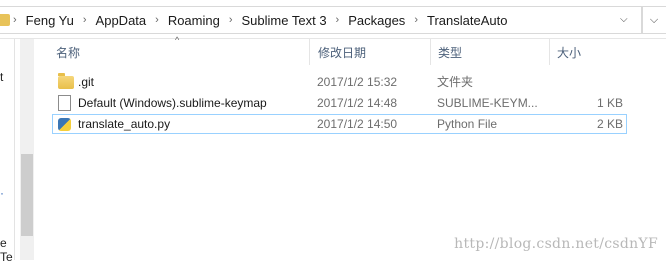  Describe the element at coordinates (27, 195) in the screenshot. I see `scrollbar-thumb` at that location.